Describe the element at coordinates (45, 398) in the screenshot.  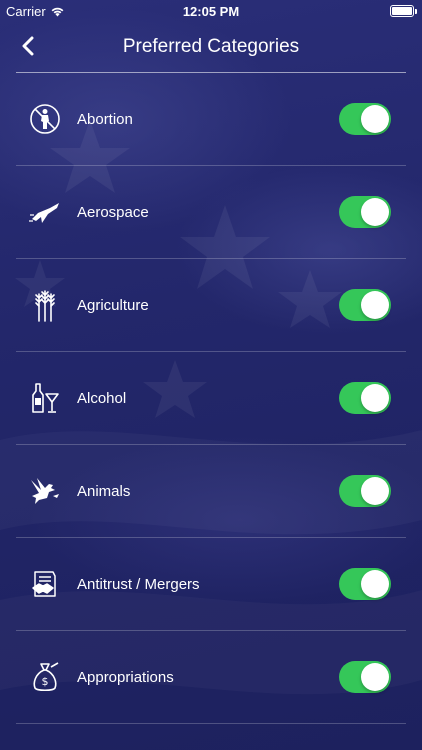
I see `bottle-glass-icon` at that location.